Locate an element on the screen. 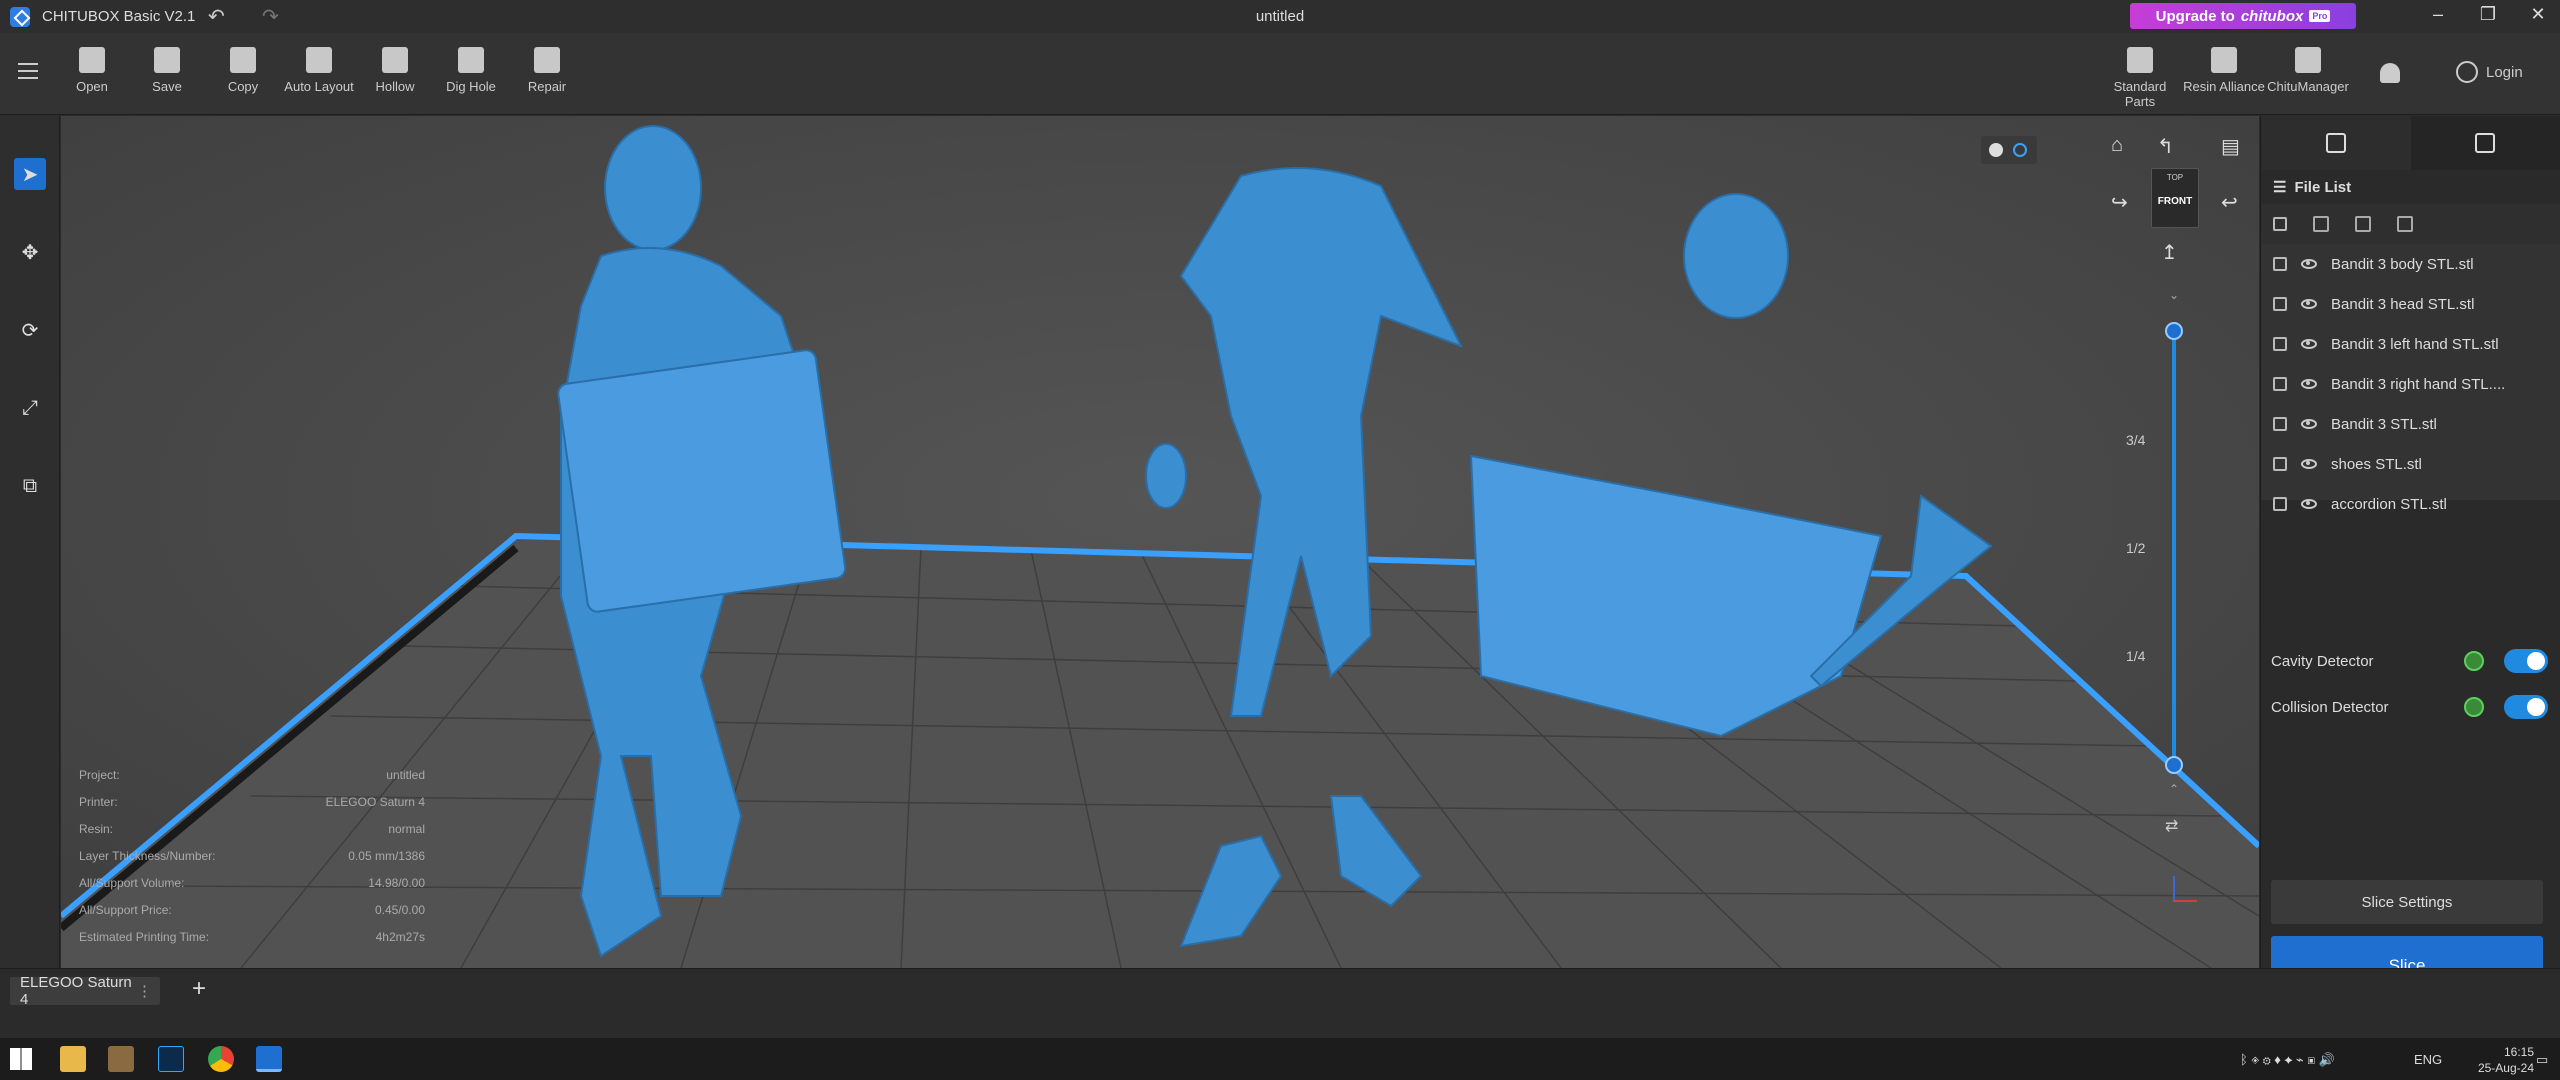  xray-view-icon is located at coordinates (2020, 150).